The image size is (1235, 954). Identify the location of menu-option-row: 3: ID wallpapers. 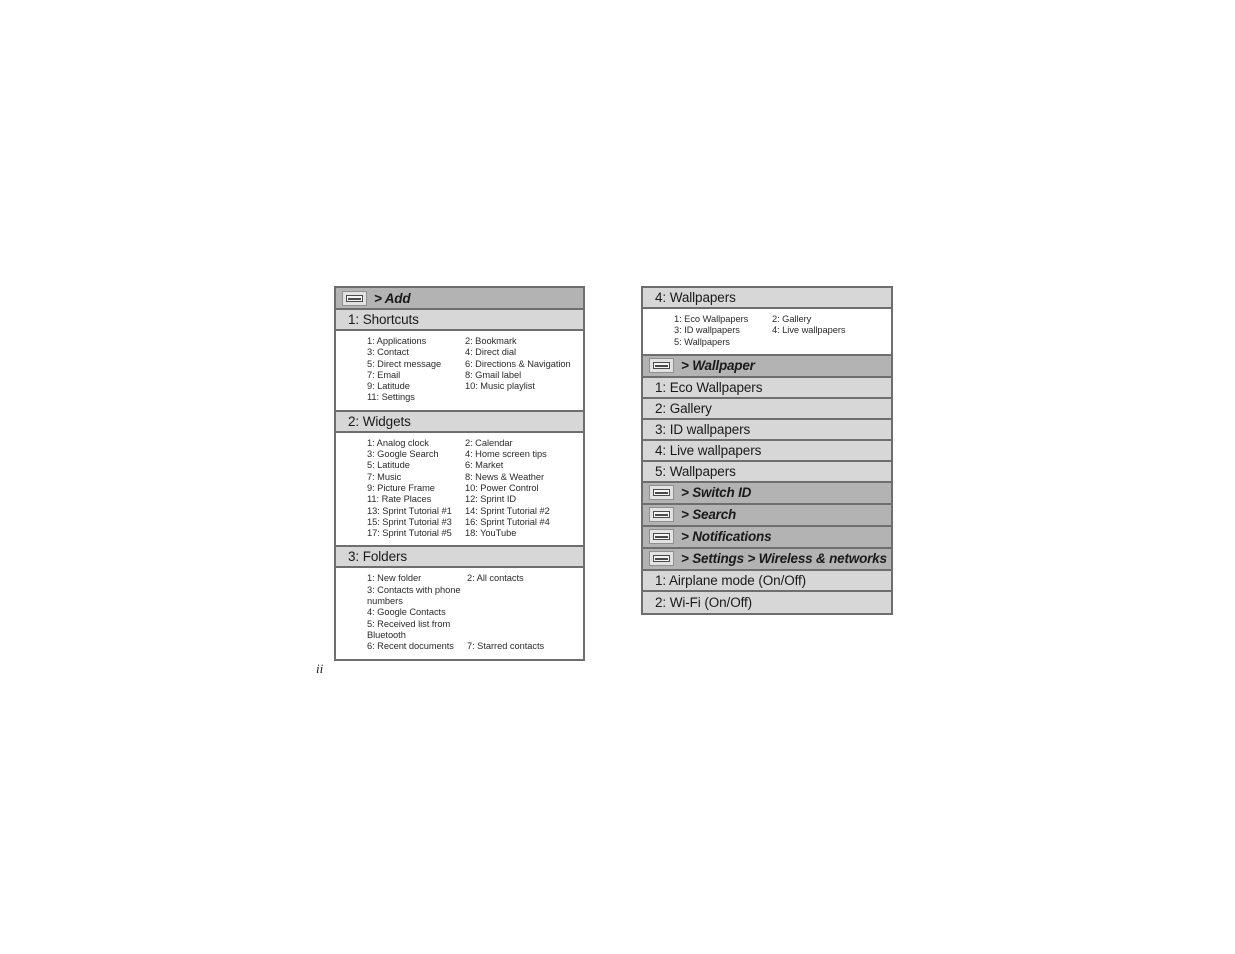
(767, 430).